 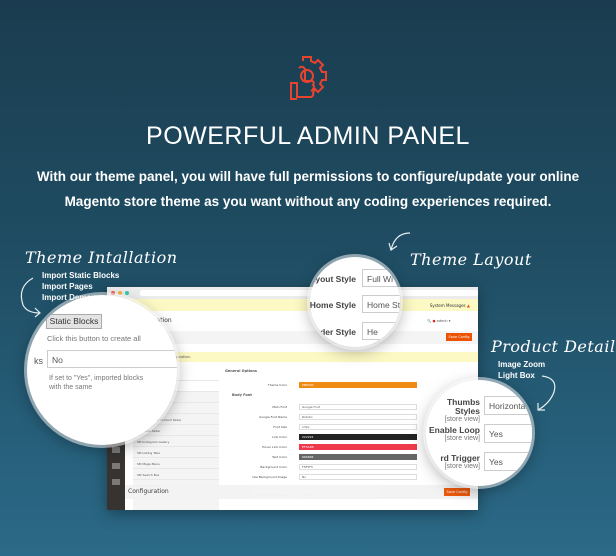 I want to click on success-message: ✓ You saved the configuration., so click(x=304, y=357).